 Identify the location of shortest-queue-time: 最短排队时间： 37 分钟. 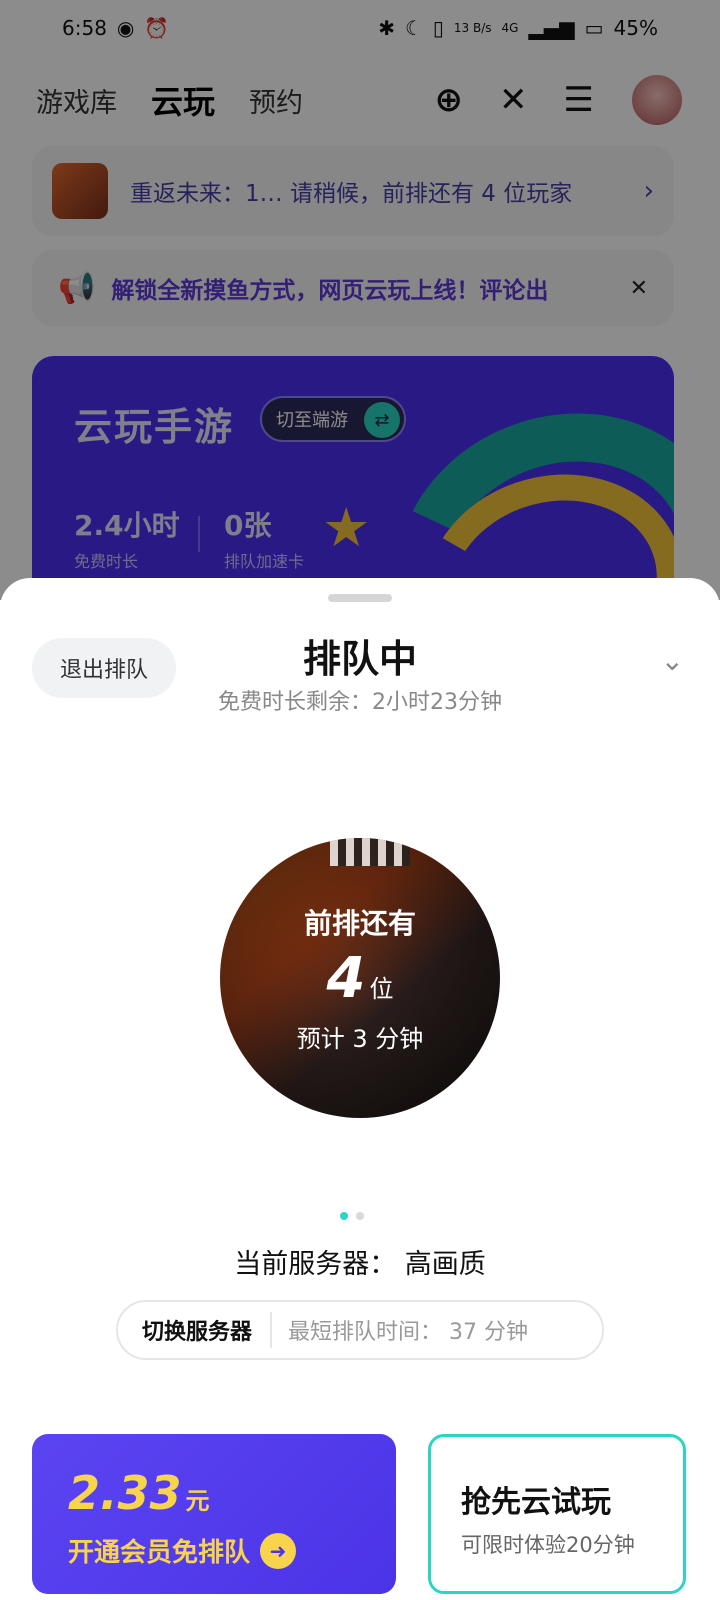
(408, 1332).